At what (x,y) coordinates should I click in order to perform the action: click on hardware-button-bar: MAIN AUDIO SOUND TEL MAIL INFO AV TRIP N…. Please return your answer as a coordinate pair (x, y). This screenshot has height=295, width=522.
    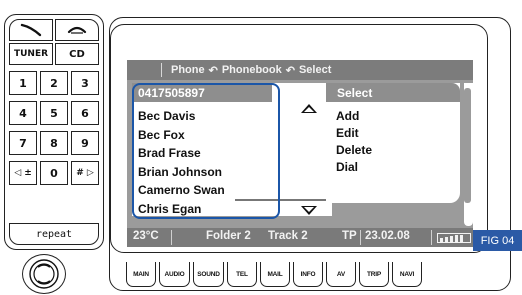
    Looking at the image, I should click on (274, 274).